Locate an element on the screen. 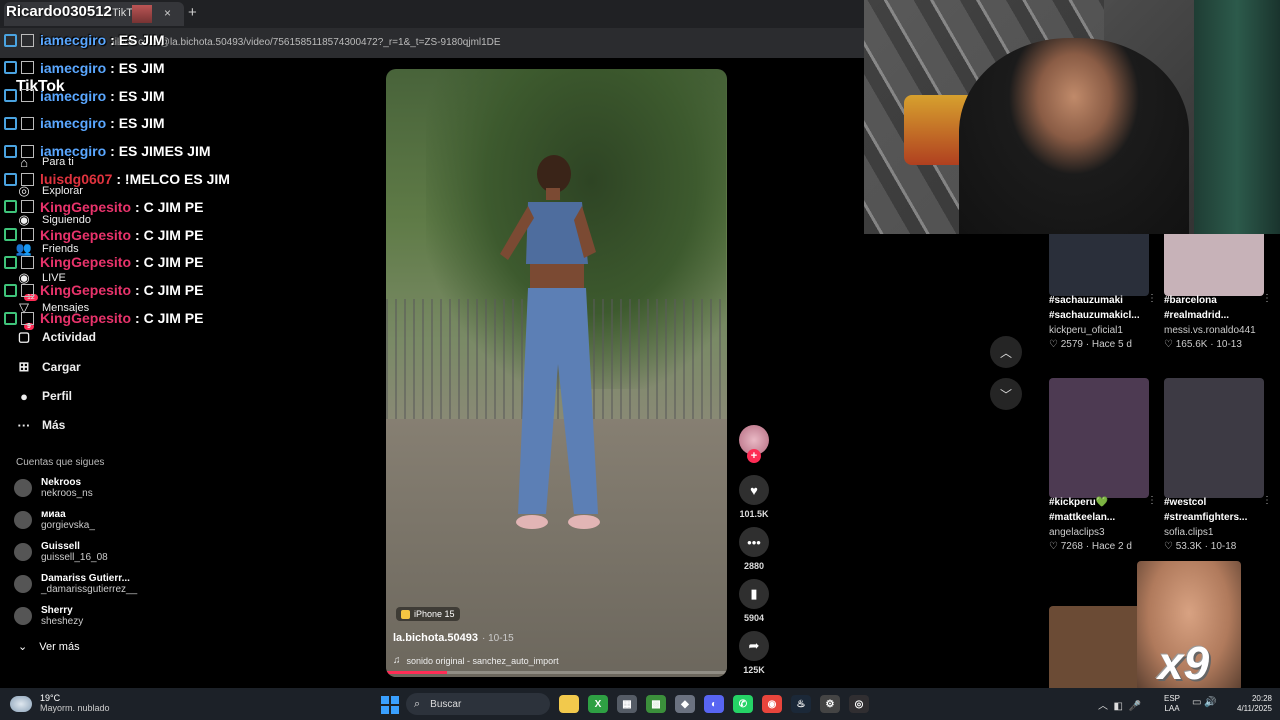 Image resolution: width=1280 pixels, height=720 pixels. xbox-icon: X is located at coordinates (598, 704).